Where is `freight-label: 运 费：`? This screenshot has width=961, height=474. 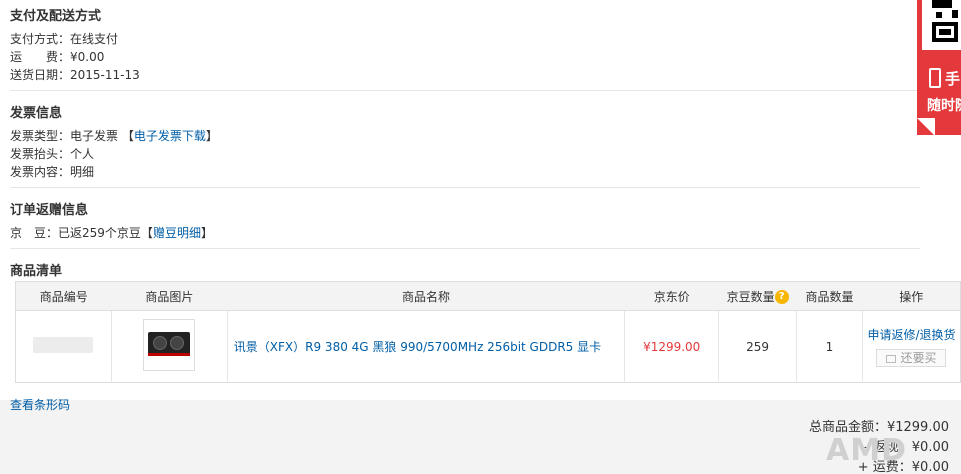
freight-label: 运 费： is located at coordinates (40, 57).